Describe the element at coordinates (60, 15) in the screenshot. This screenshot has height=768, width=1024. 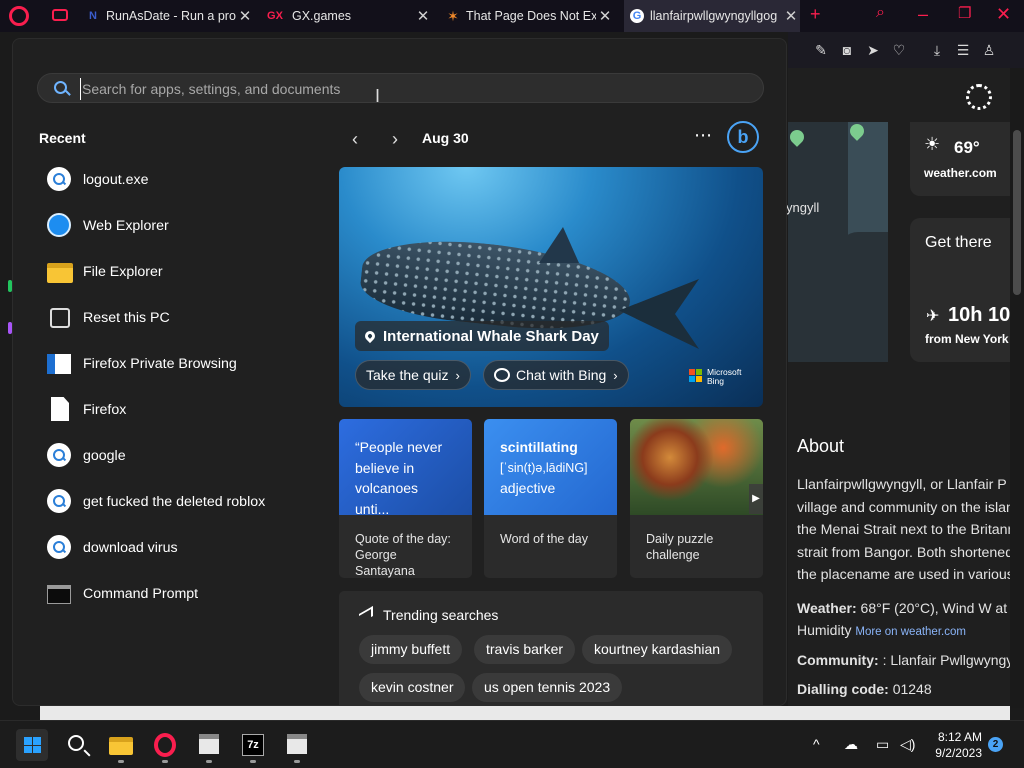
I see `gx-controller-icon` at that location.